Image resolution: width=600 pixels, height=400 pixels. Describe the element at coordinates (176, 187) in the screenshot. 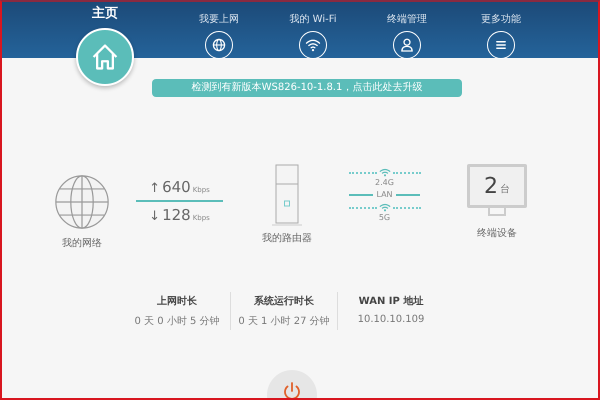

I see `speed-value: 640` at that location.